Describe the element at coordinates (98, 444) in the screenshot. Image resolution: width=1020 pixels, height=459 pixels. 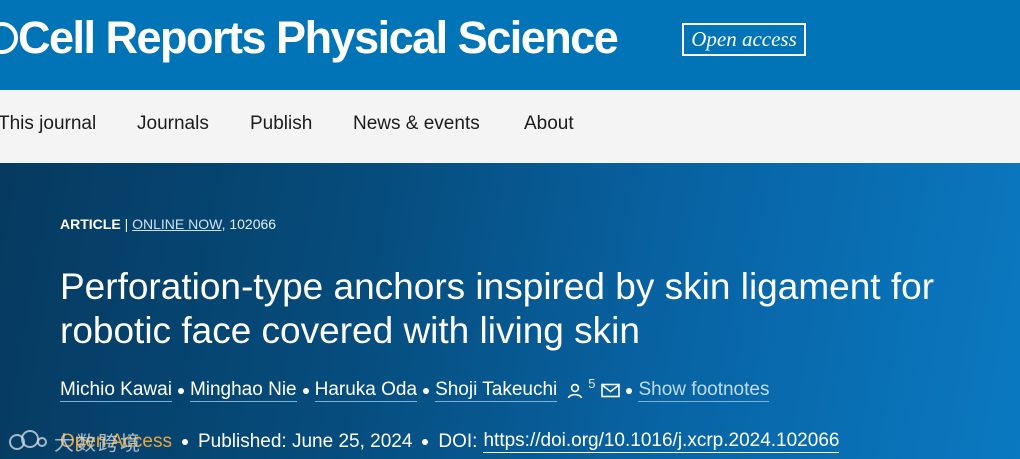
I see `watermark-text: 大数跨境` at that location.